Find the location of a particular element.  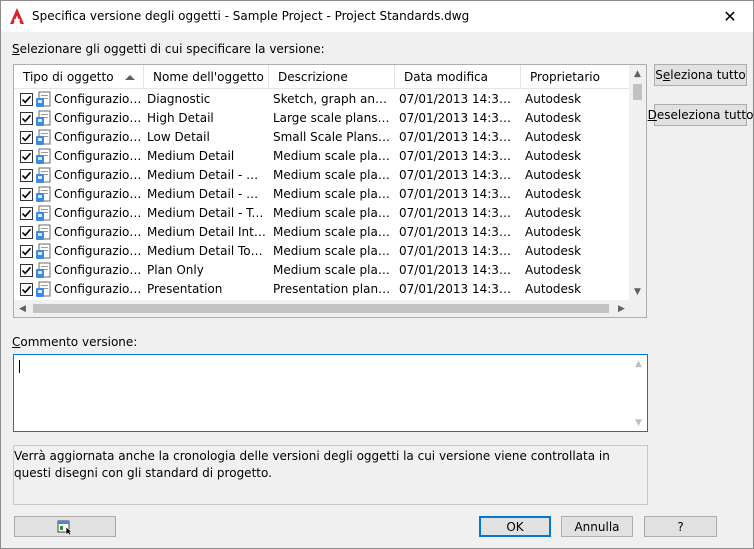

cell-name: Presentation is located at coordinates (185, 289).